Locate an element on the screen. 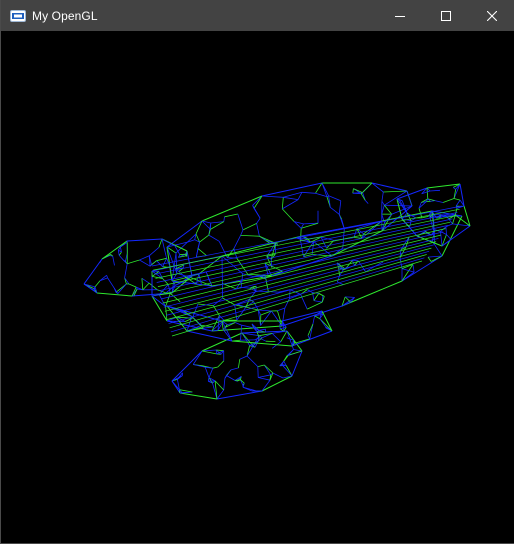  minimize-icon is located at coordinates (400, 16).